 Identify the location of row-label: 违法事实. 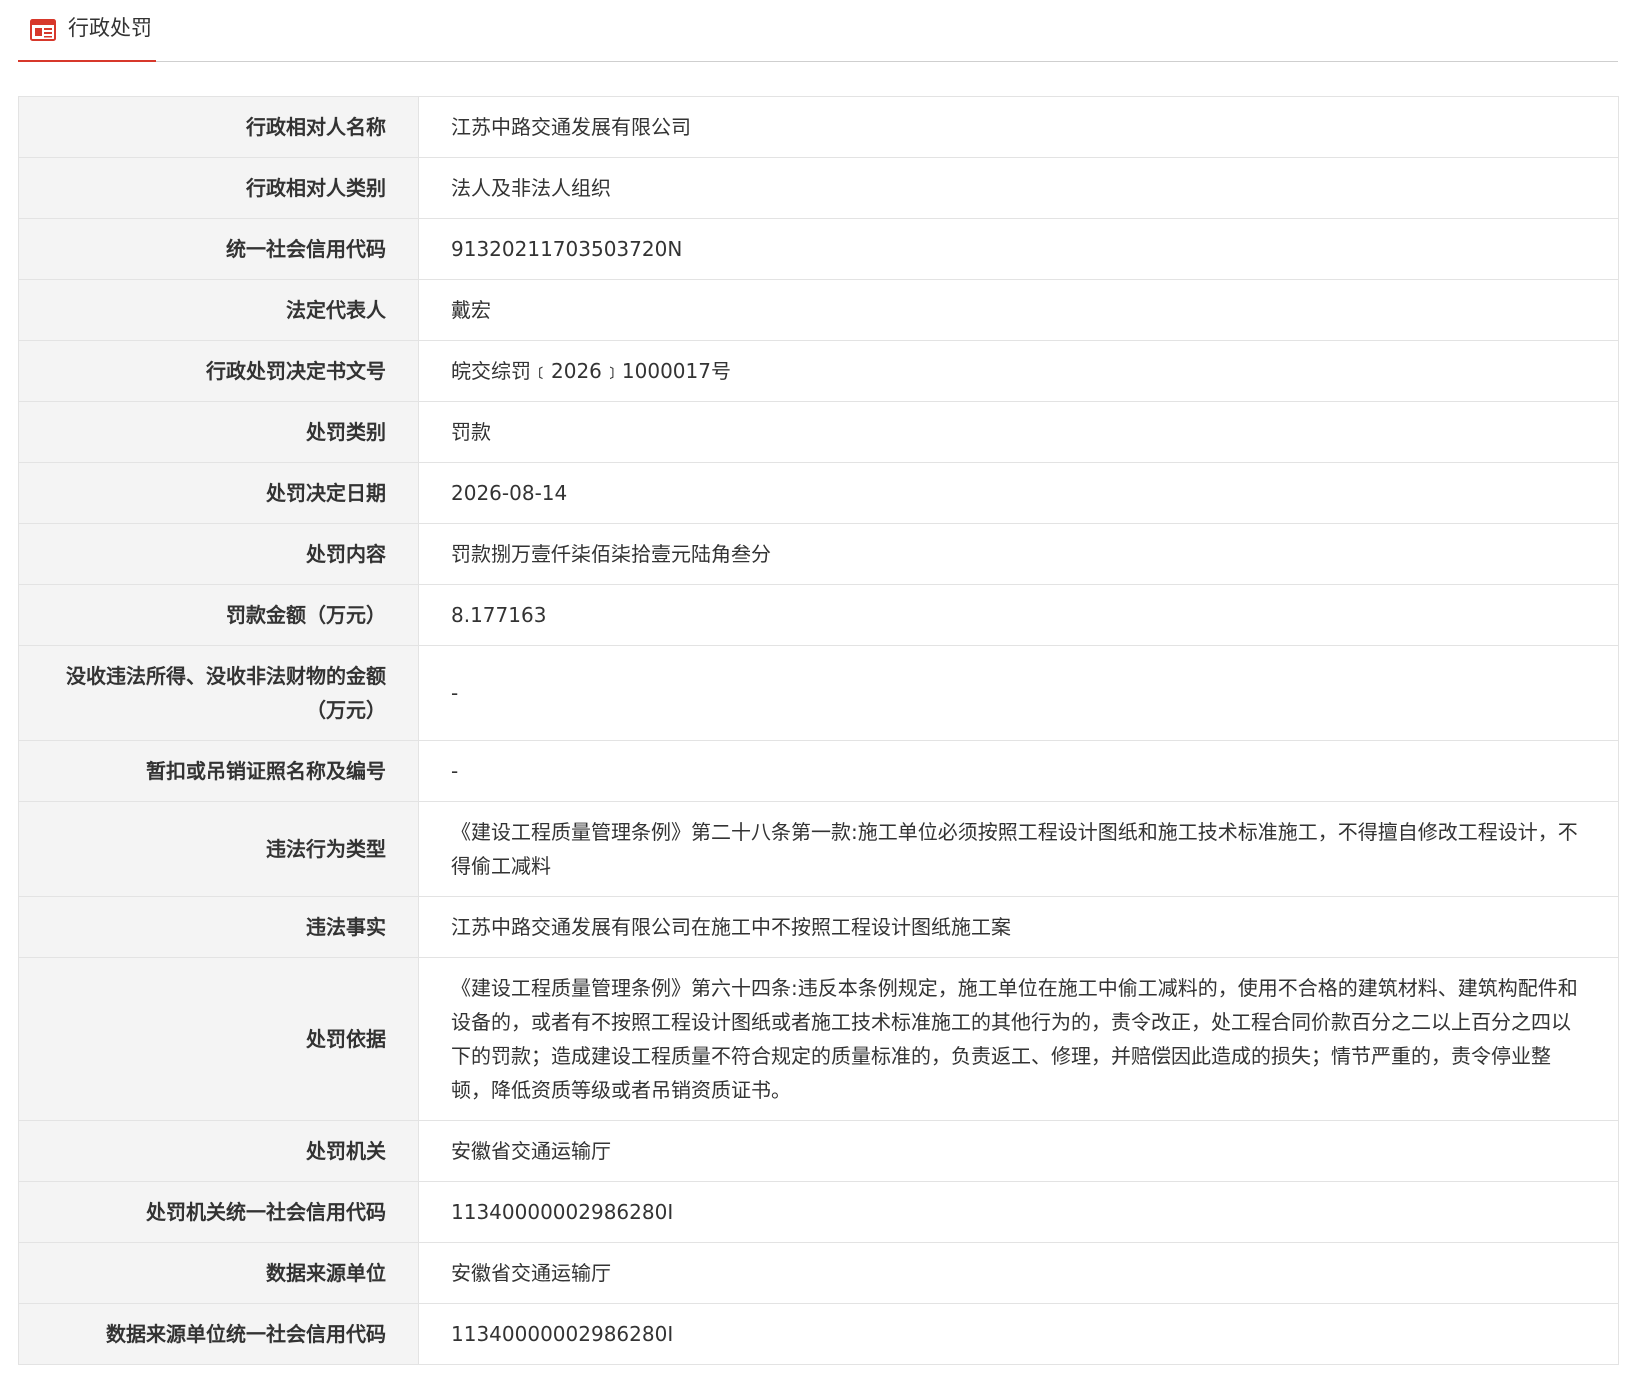
(218, 927).